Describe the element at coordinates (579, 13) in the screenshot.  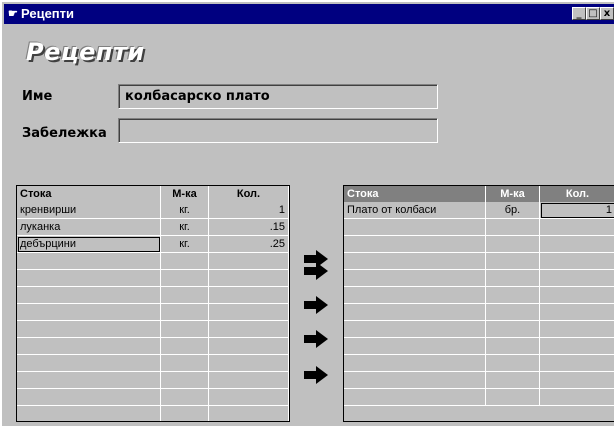
I see `minimize-button: _` at that location.